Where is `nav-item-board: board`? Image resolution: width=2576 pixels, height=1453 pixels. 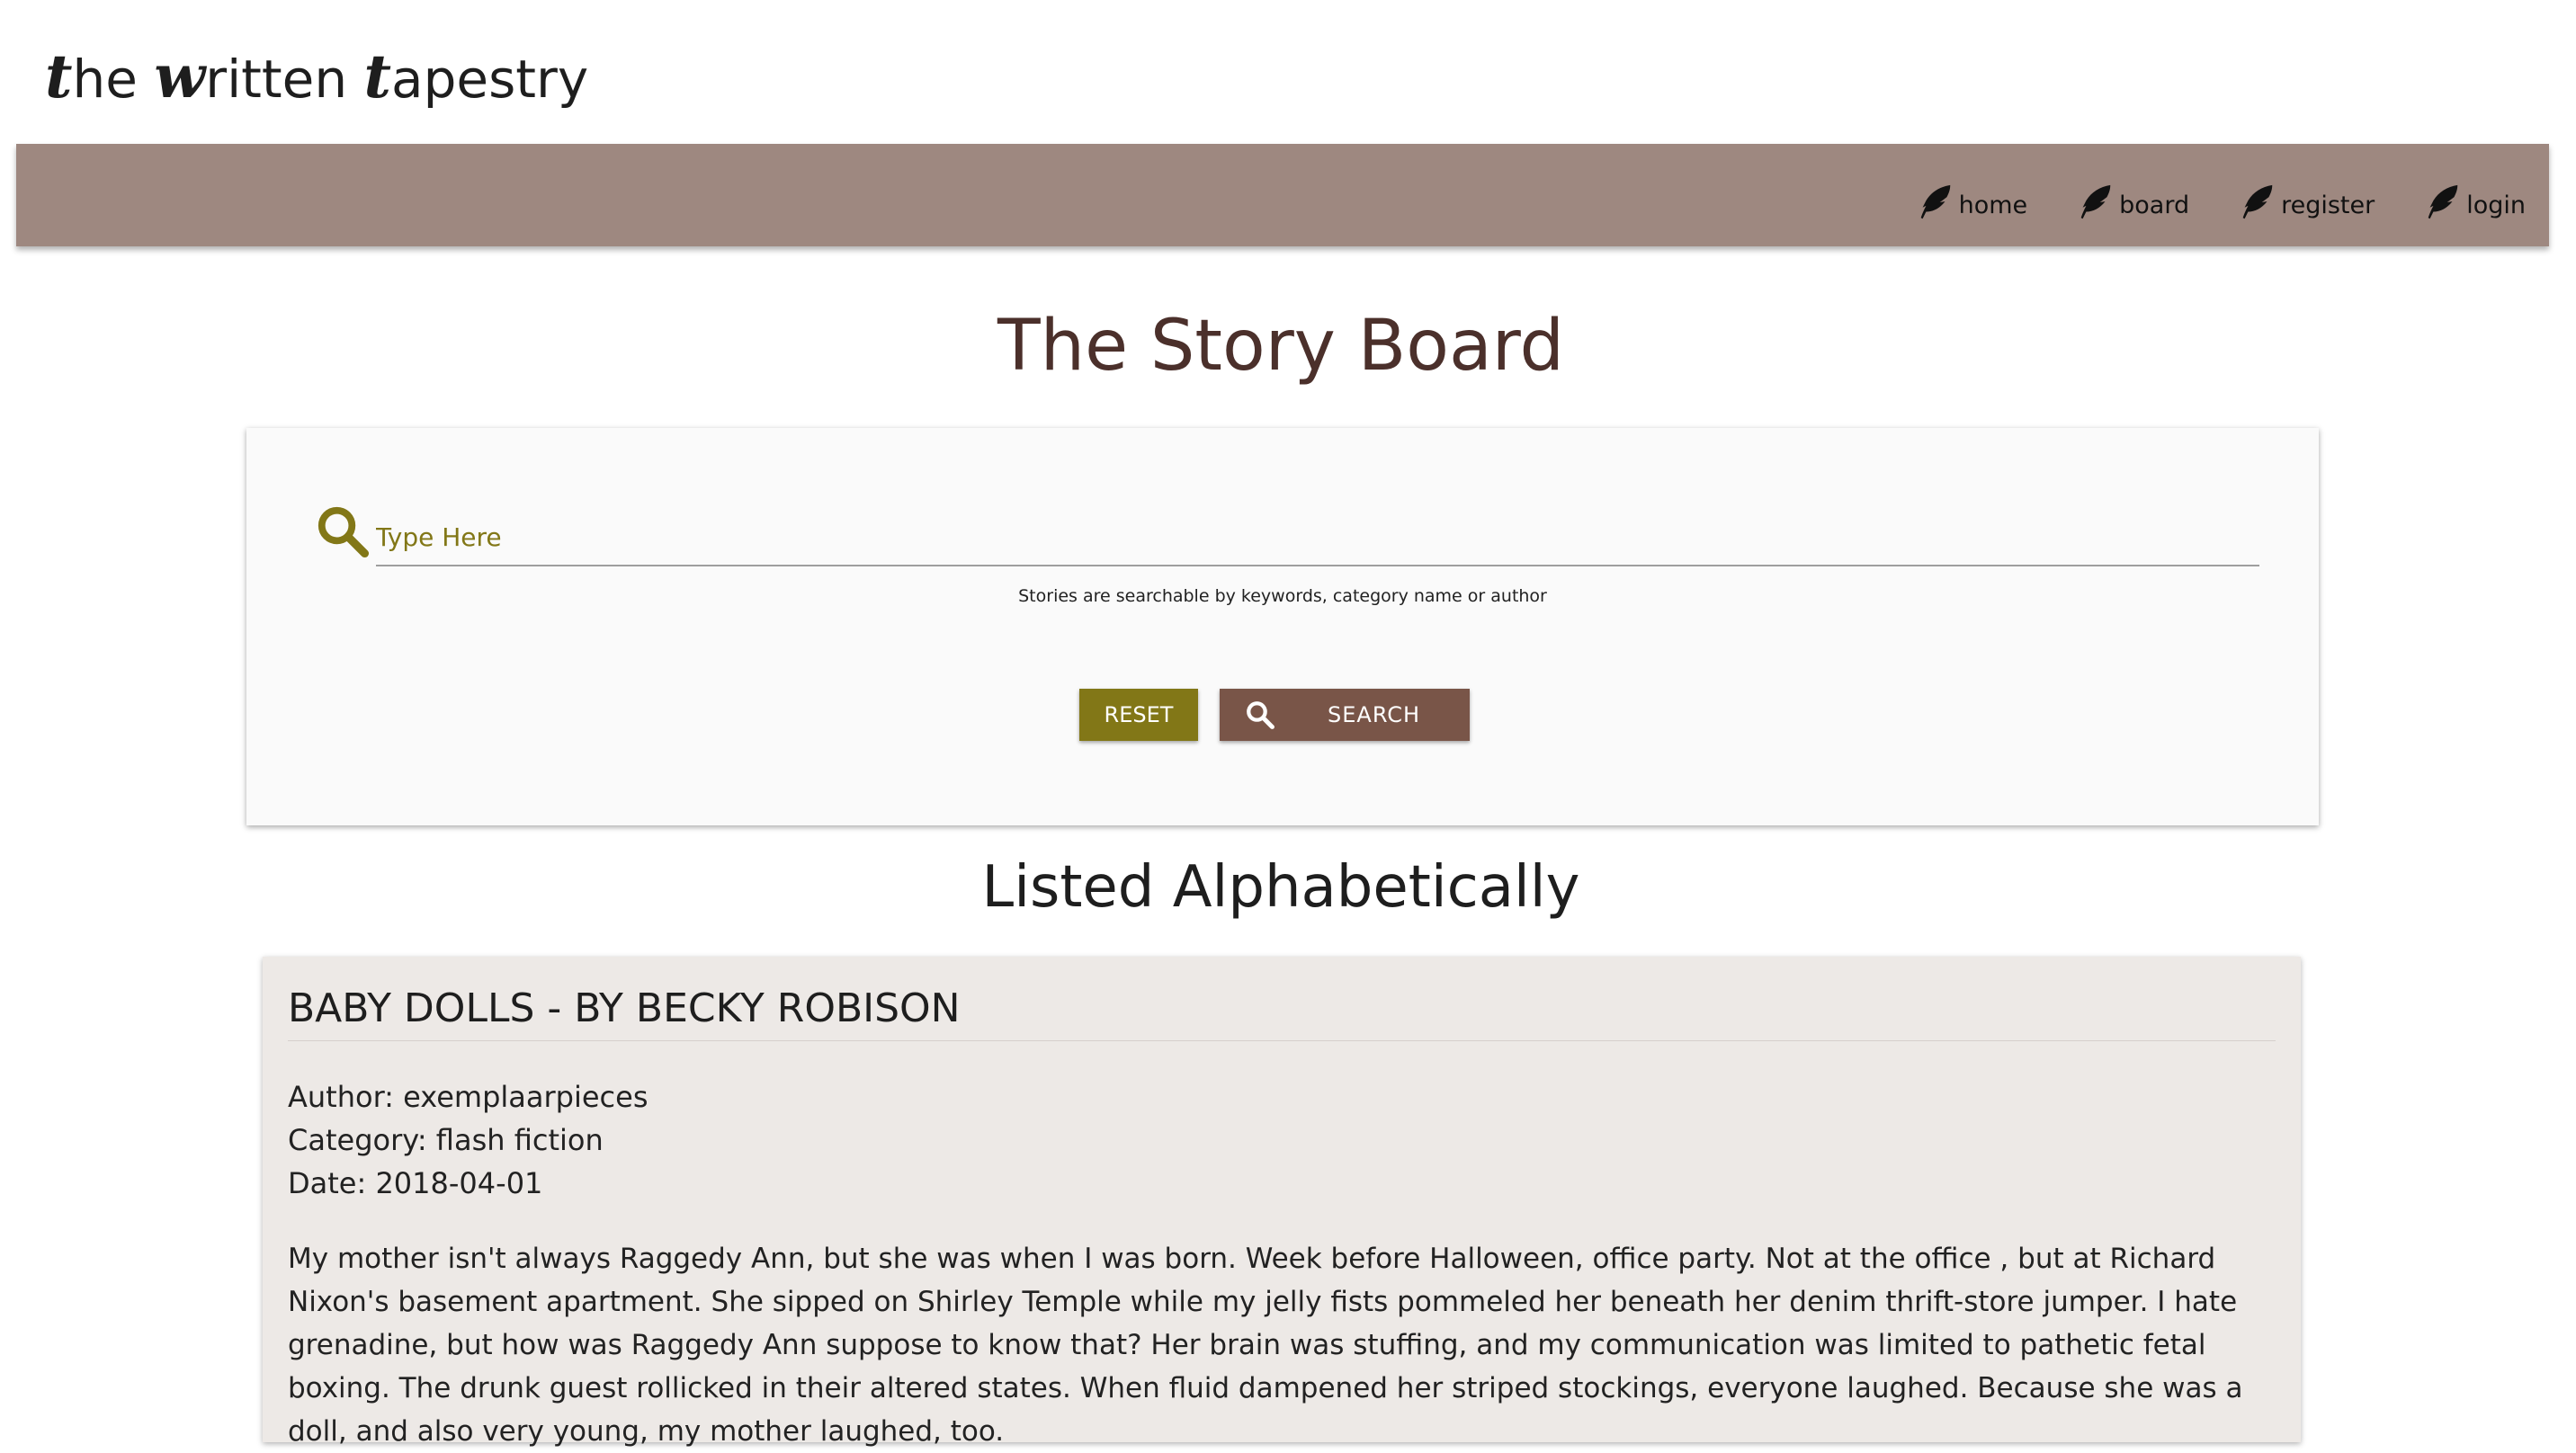
nav-item-board: board is located at coordinates (2131, 198).